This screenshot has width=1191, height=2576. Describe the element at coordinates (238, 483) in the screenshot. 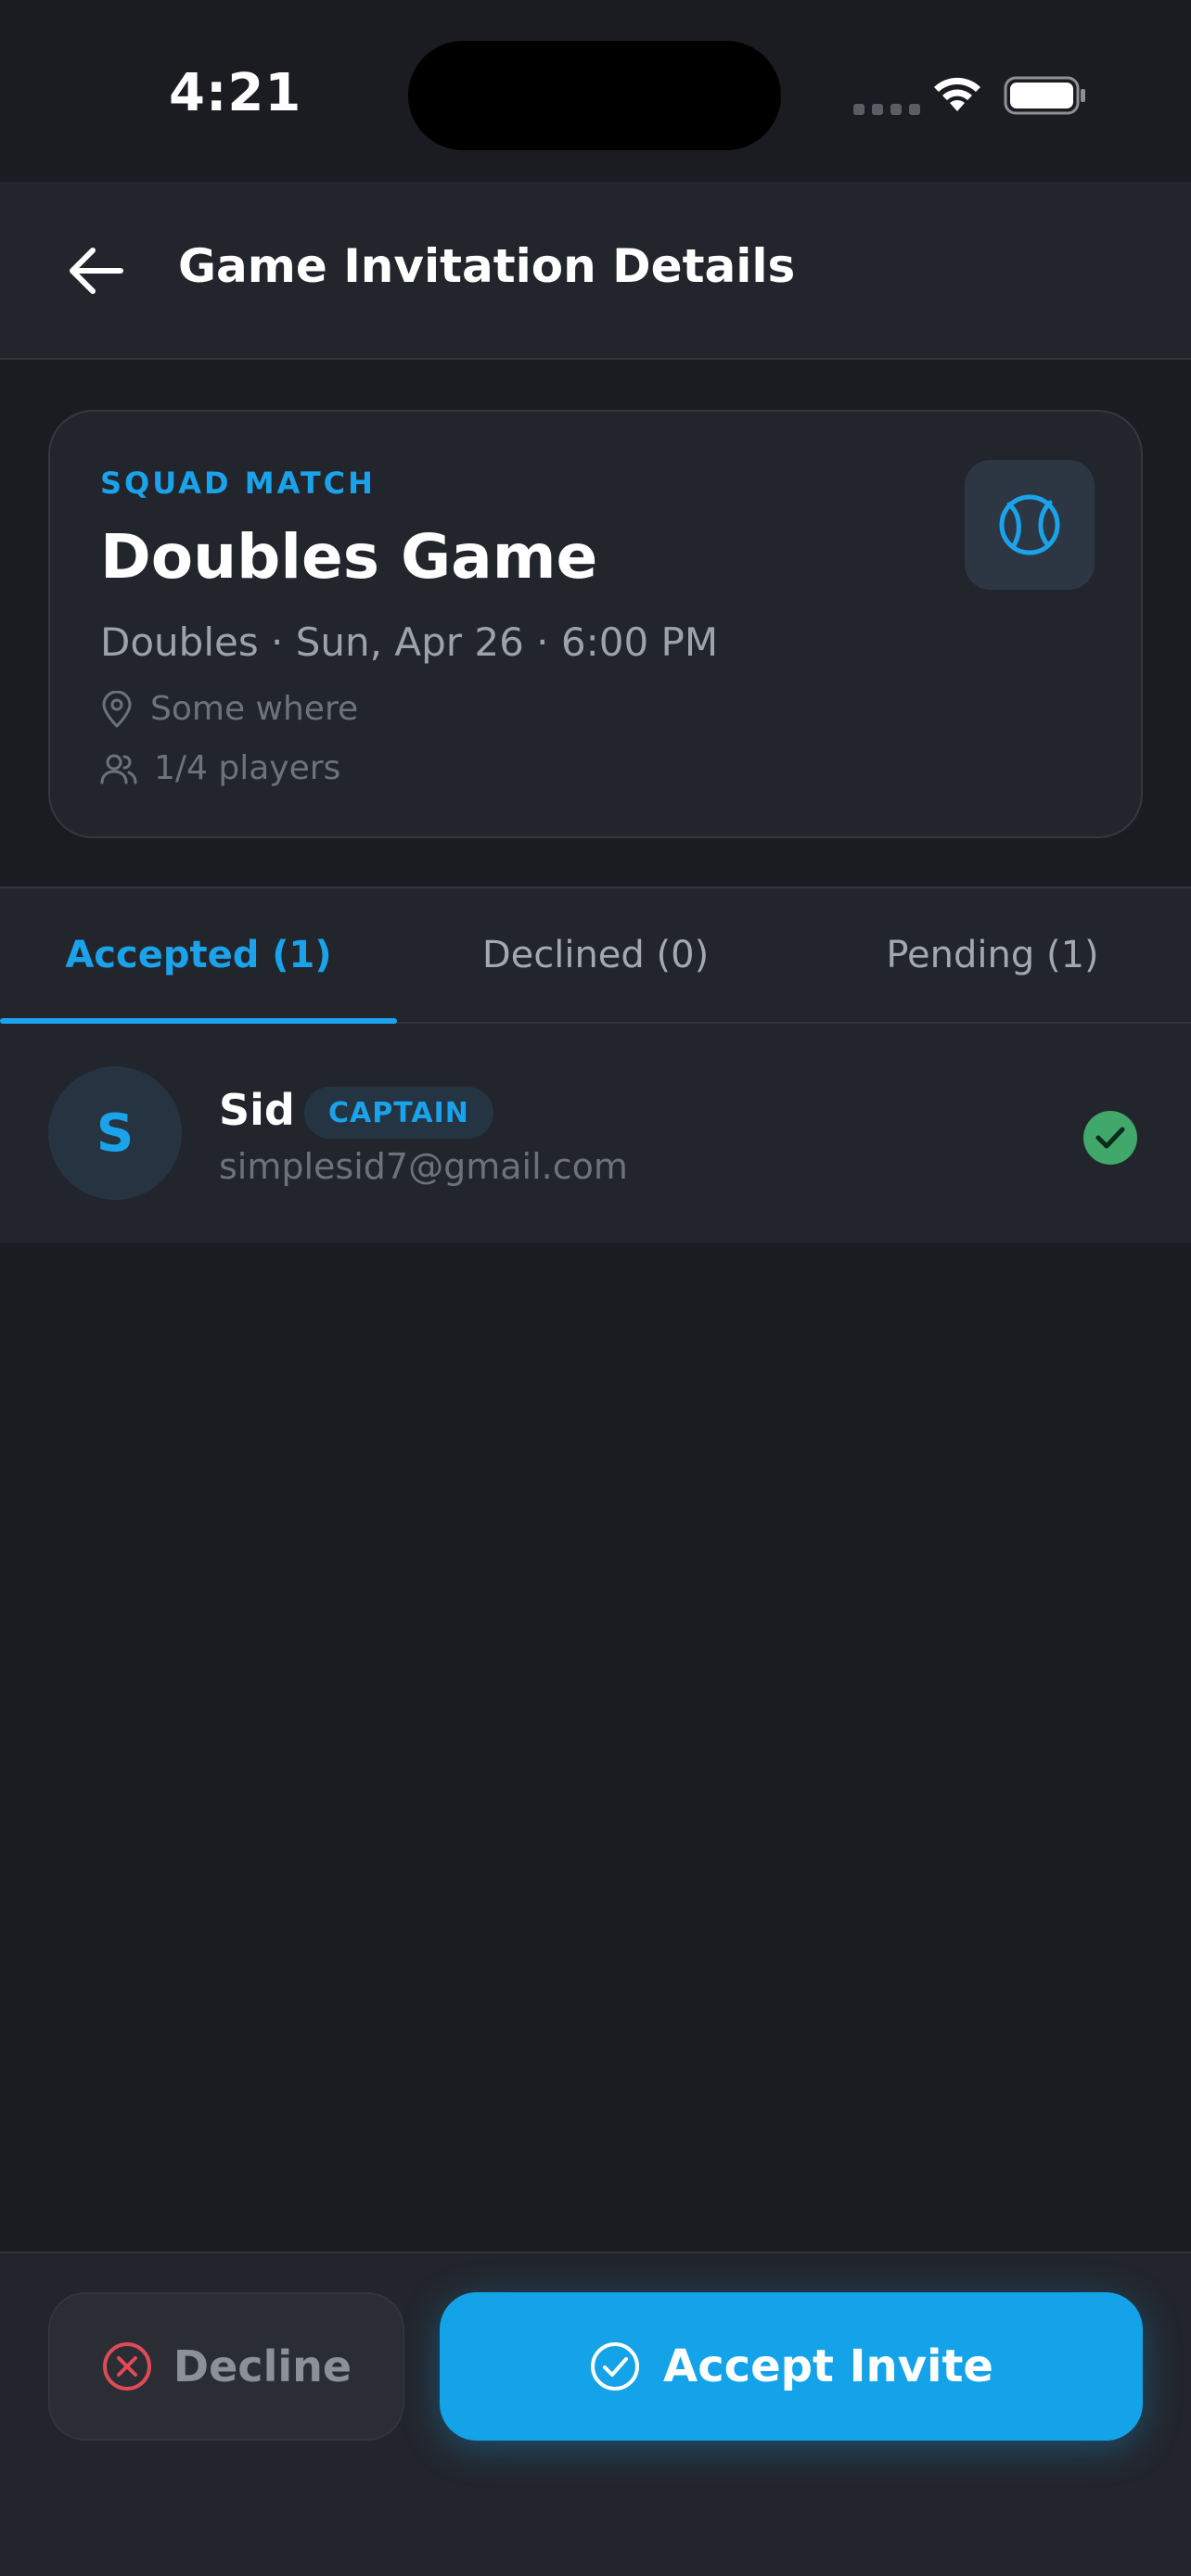

I see `match-type-label: SQUAD MATCH` at that location.